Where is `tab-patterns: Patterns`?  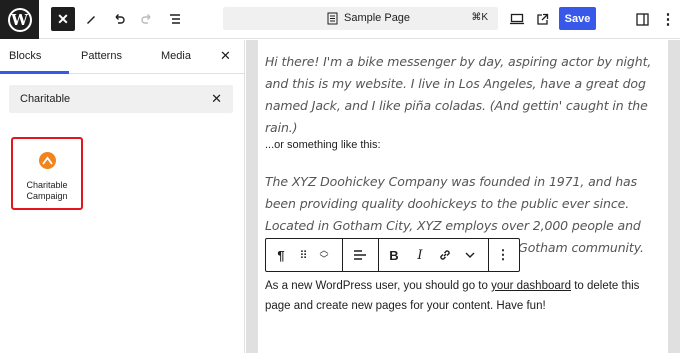
tab-patterns: Patterns is located at coordinates (101, 56).